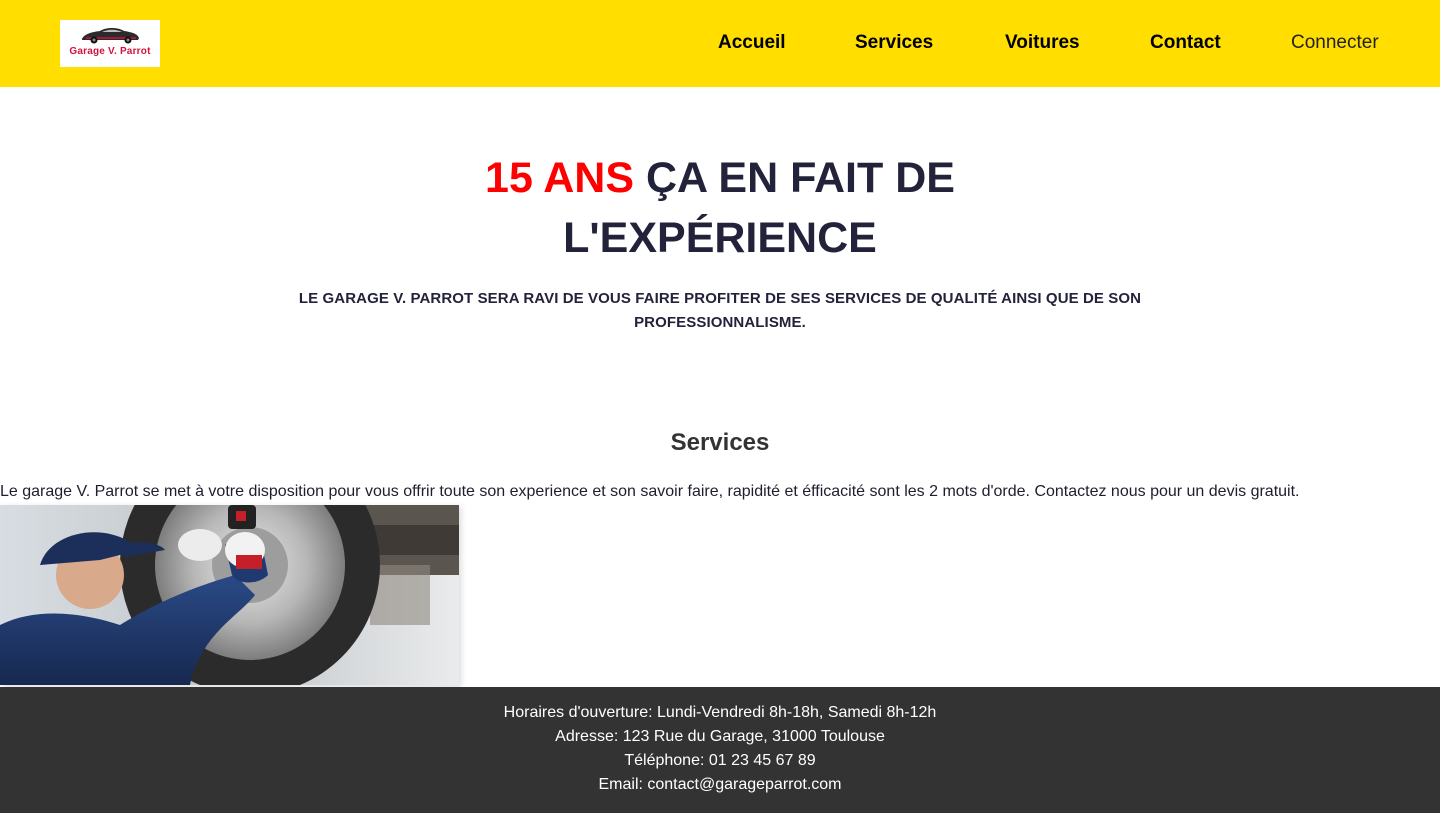  What do you see at coordinates (229, 595) in the screenshot?
I see `mechanic-photo` at bounding box center [229, 595].